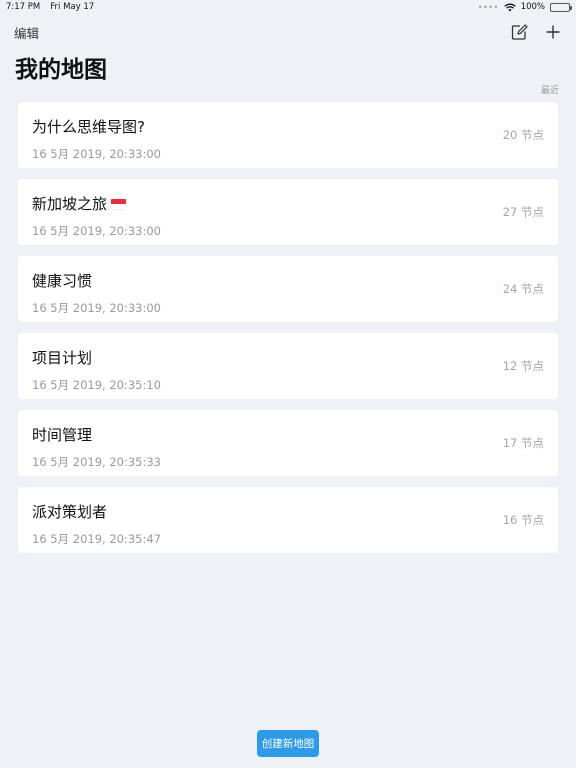  I want to click on map-node-count: 24 节点, so click(523, 289).